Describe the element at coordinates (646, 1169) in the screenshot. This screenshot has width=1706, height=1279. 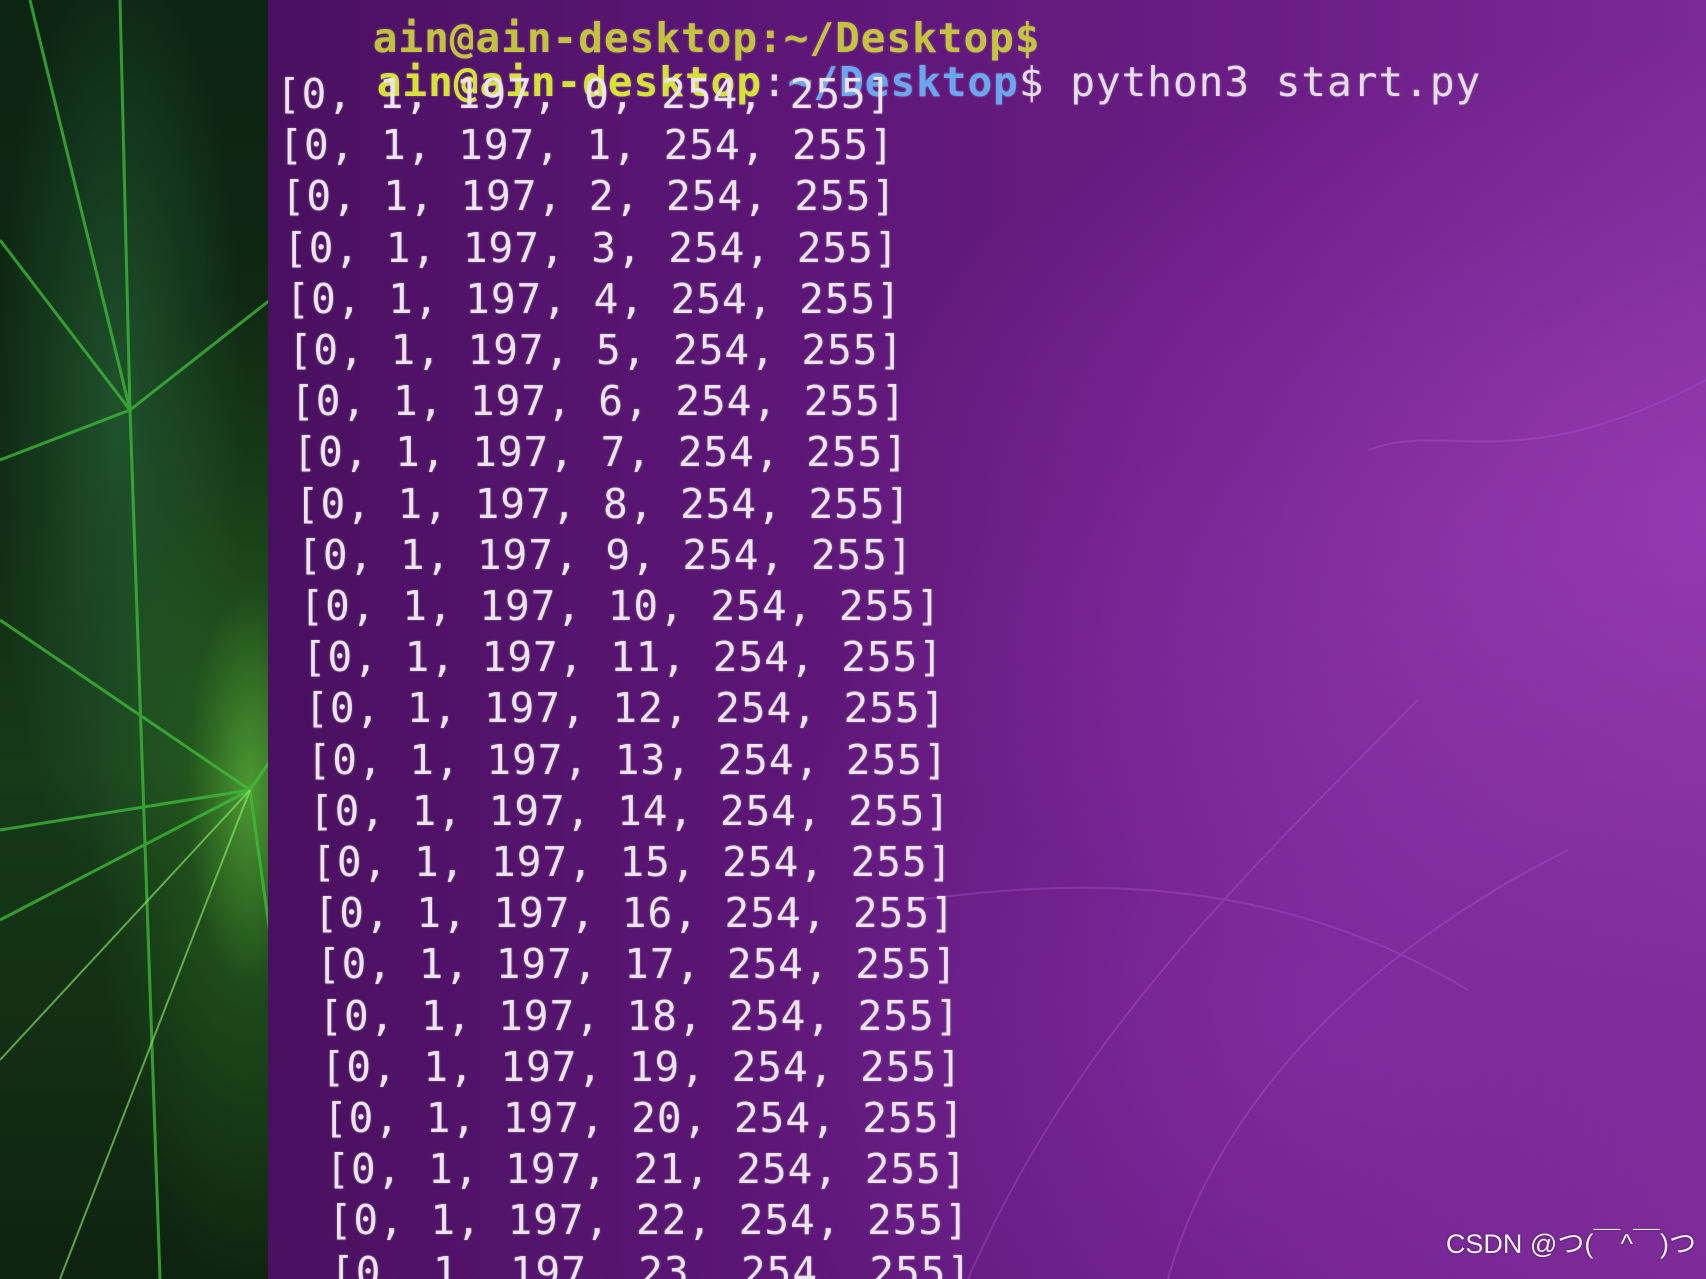
I see `output-line: [0, 1, 197, 21, 254, 255]` at that location.